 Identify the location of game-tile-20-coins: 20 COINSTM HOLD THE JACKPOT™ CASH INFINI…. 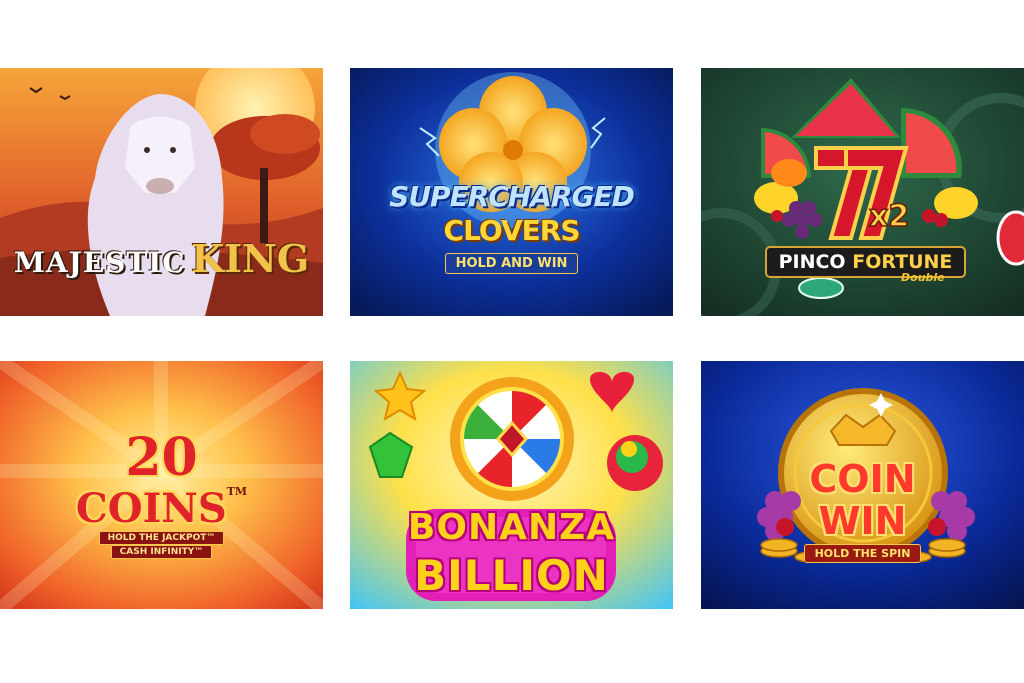
(161, 485).